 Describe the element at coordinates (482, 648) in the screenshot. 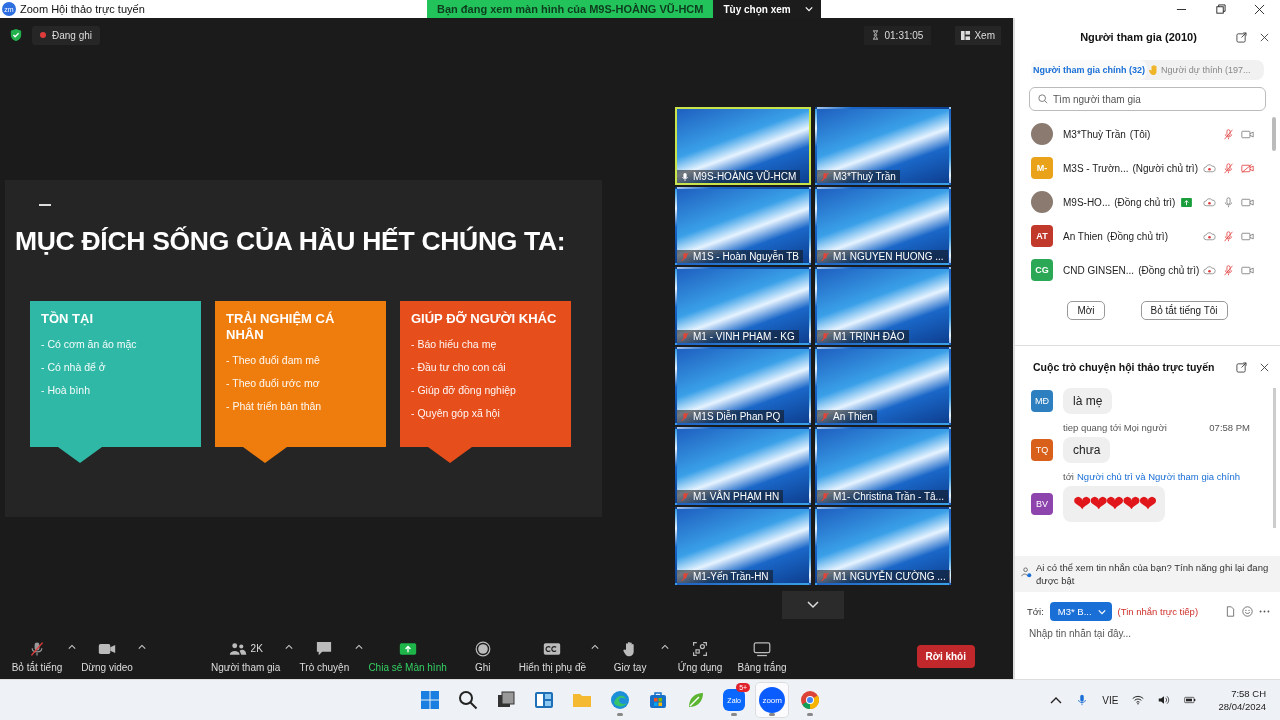

I see `record-icon` at that location.